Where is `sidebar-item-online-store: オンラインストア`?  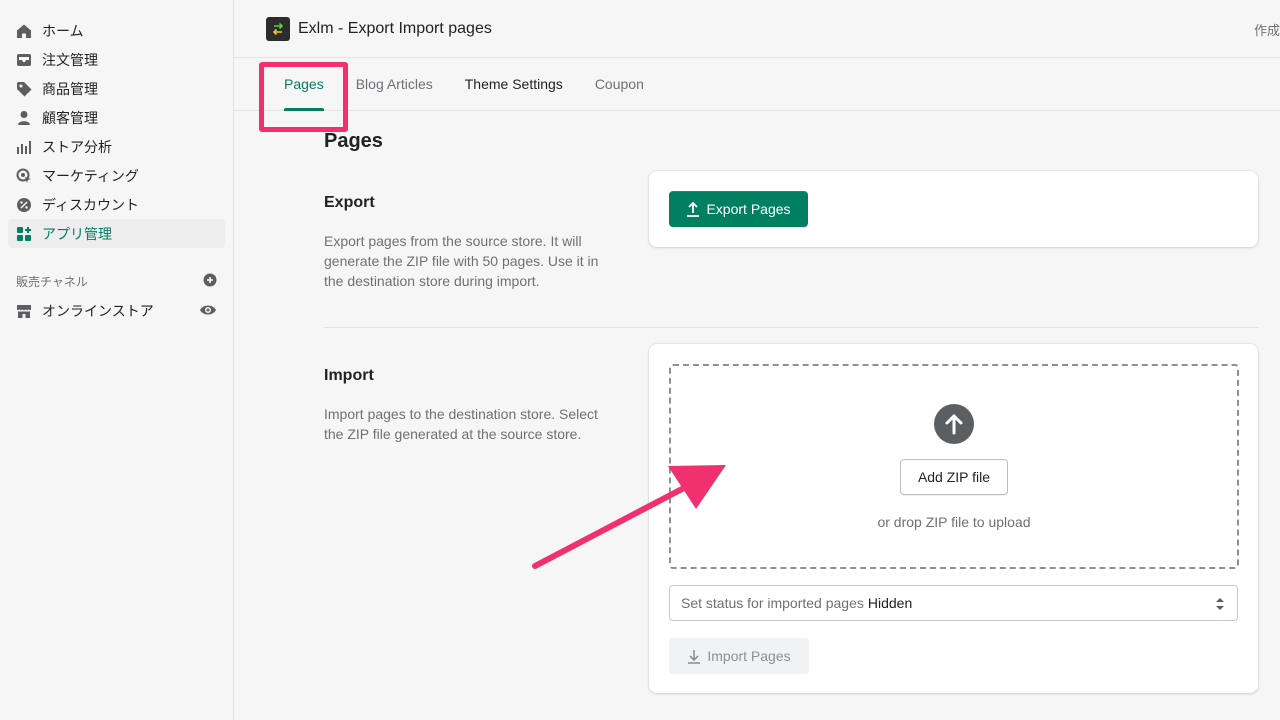
sidebar-item-online-store: オンラインストア is located at coordinates (116, 311).